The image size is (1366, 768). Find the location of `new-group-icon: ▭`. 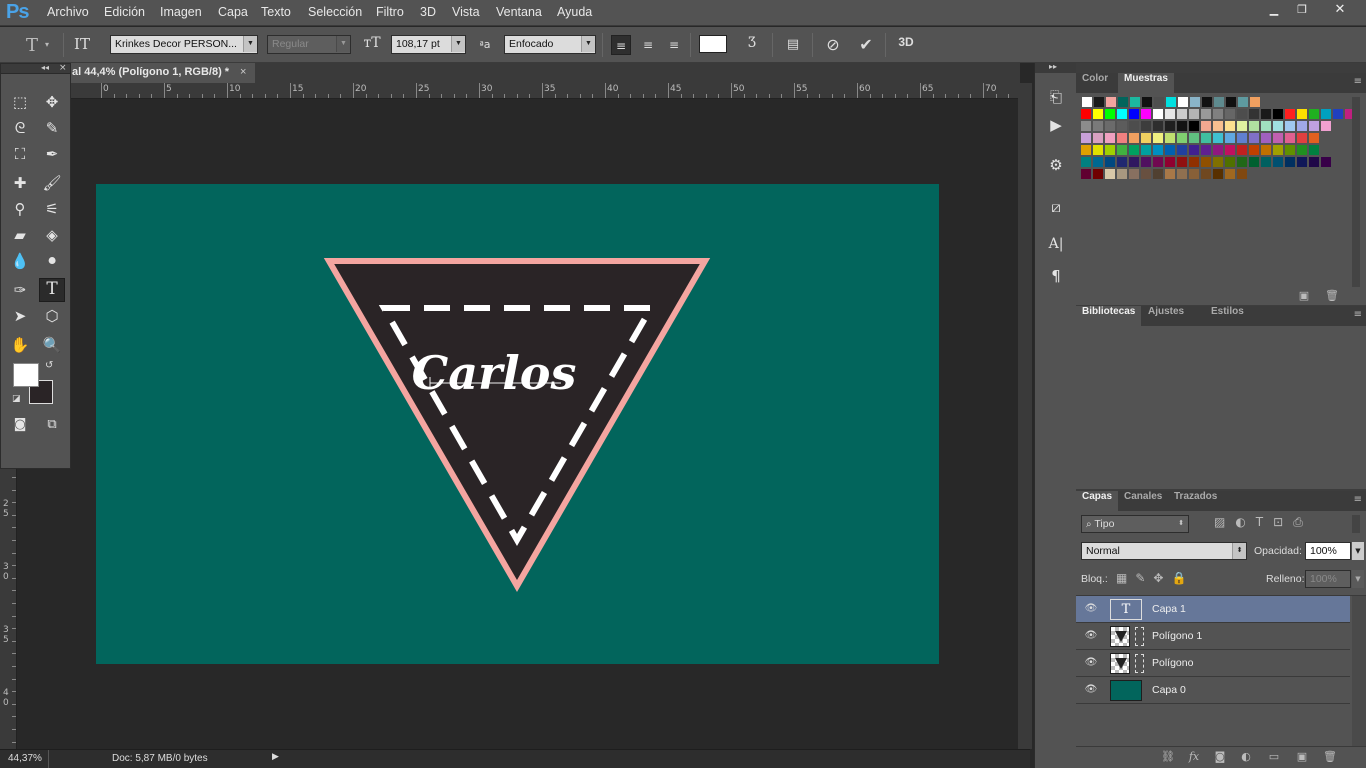

new-group-icon: ▭ is located at coordinates (1274, 757).